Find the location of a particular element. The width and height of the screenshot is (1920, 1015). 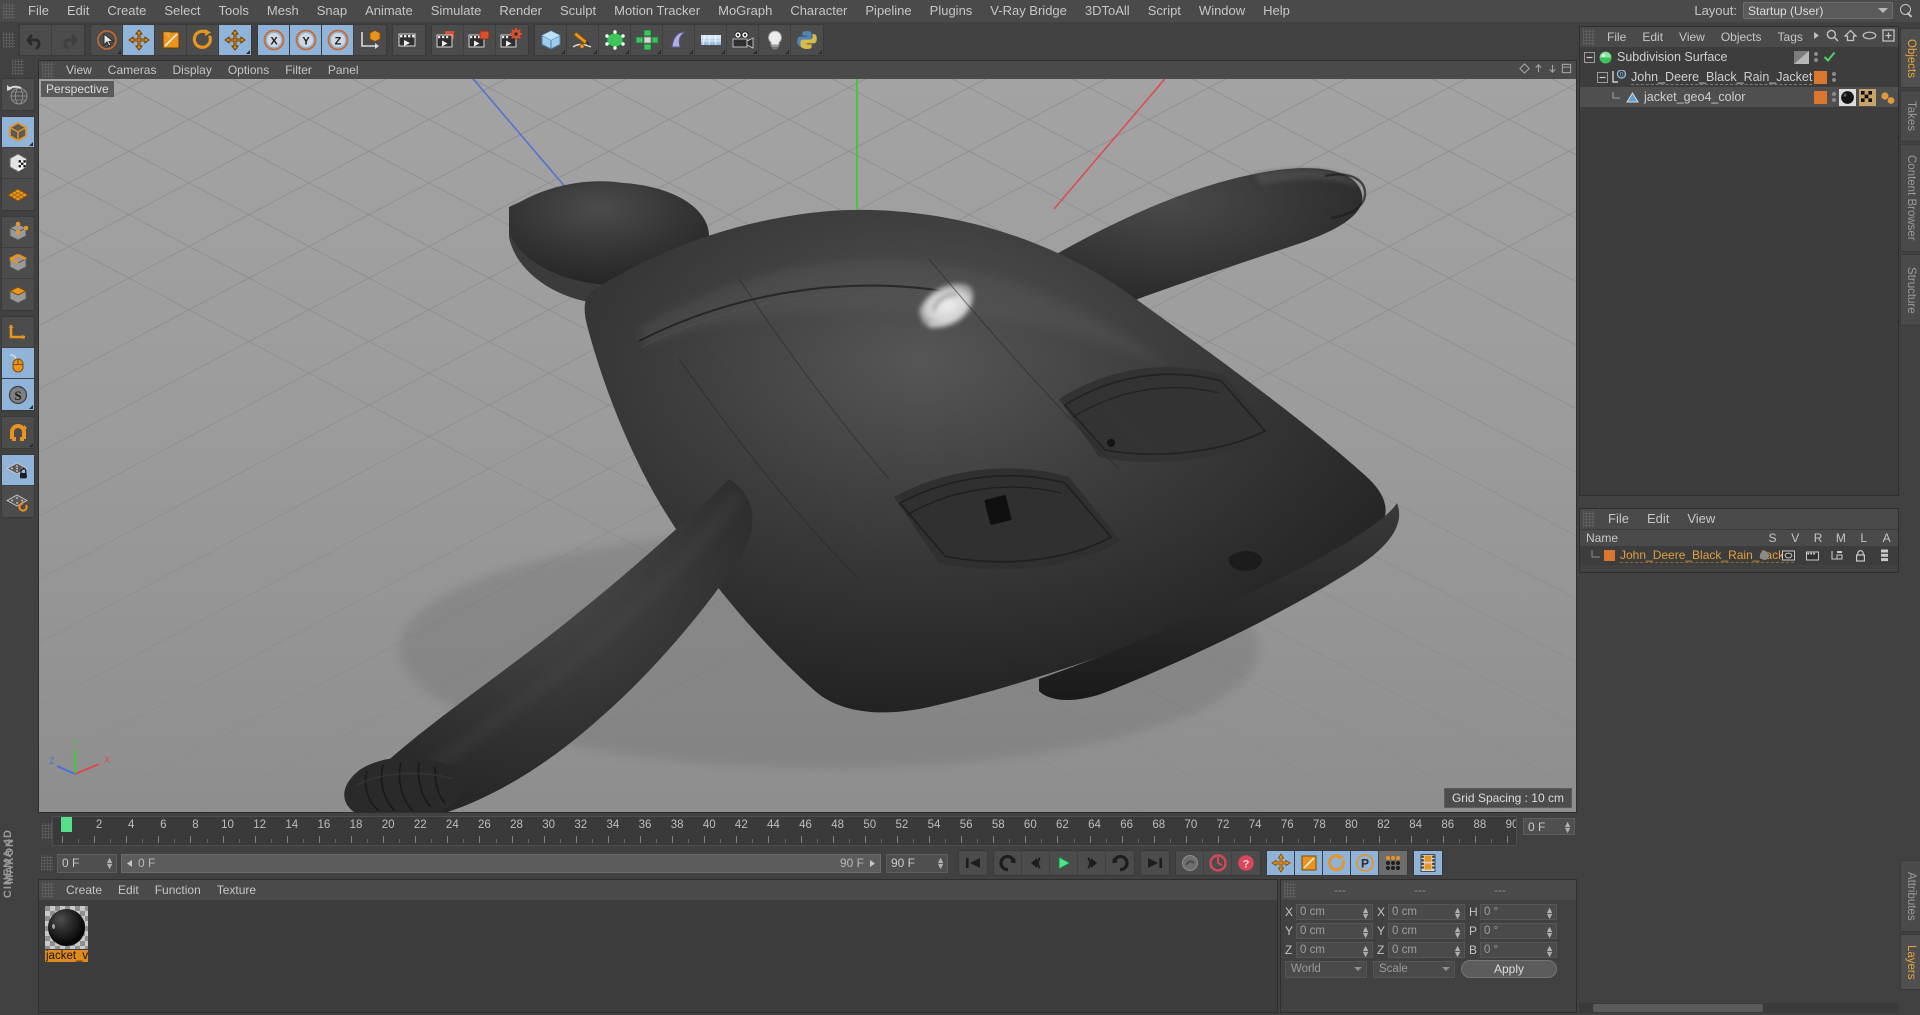

viewport-menu-display: Display is located at coordinates (191, 70).